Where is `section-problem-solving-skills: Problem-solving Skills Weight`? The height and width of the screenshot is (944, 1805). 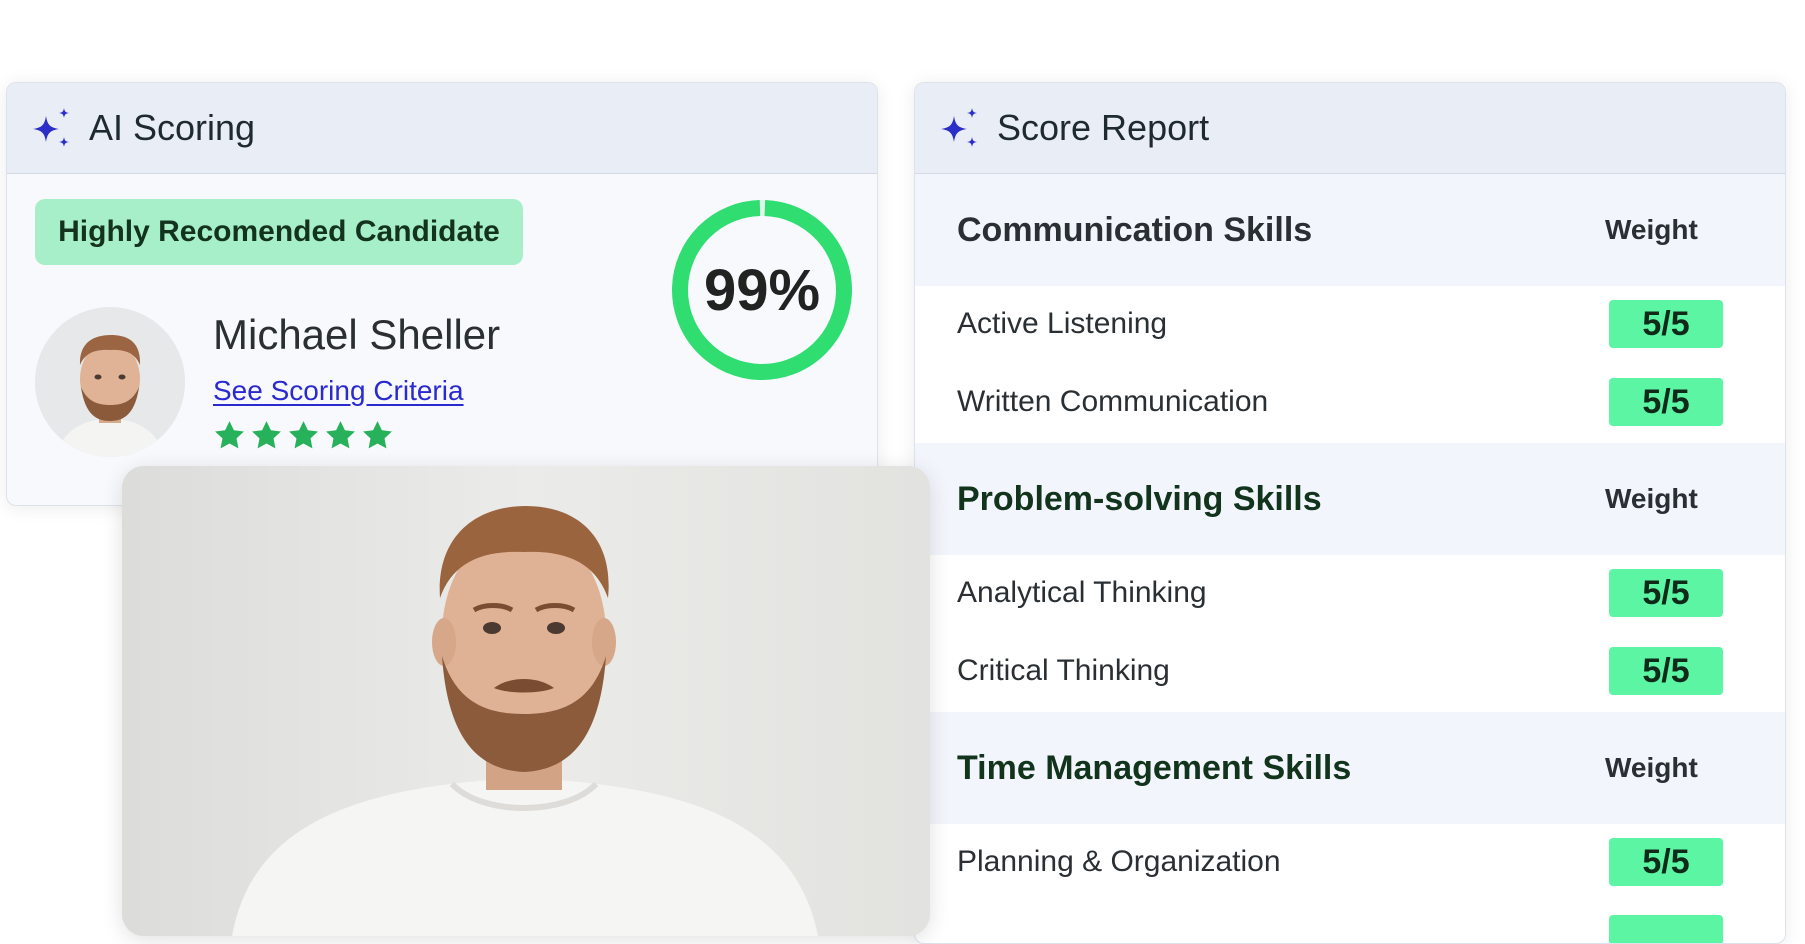
section-problem-solving-skills: Problem-solving Skills Weight is located at coordinates (1350, 499).